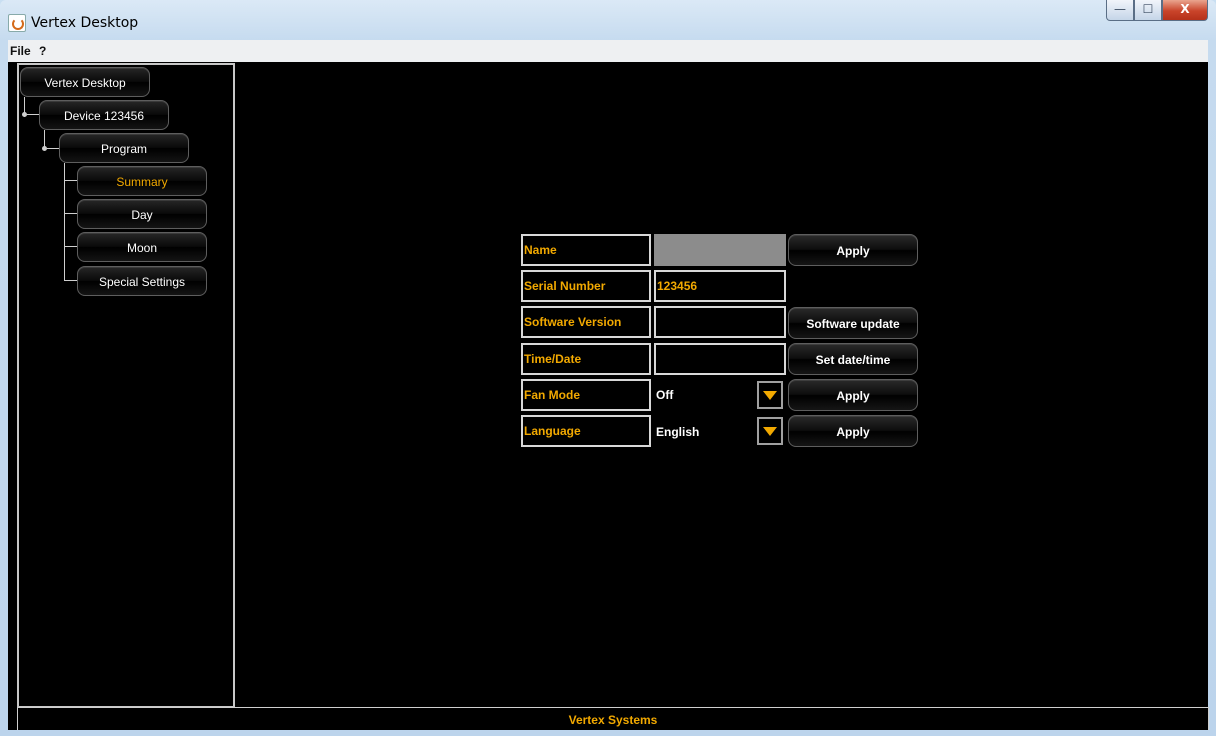 This screenshot has width=1216, height=736. What do you see at coordinates (664, 395) in the screenshot?
I see `fan-mode-select: Off` at bounding box center [664, 395].